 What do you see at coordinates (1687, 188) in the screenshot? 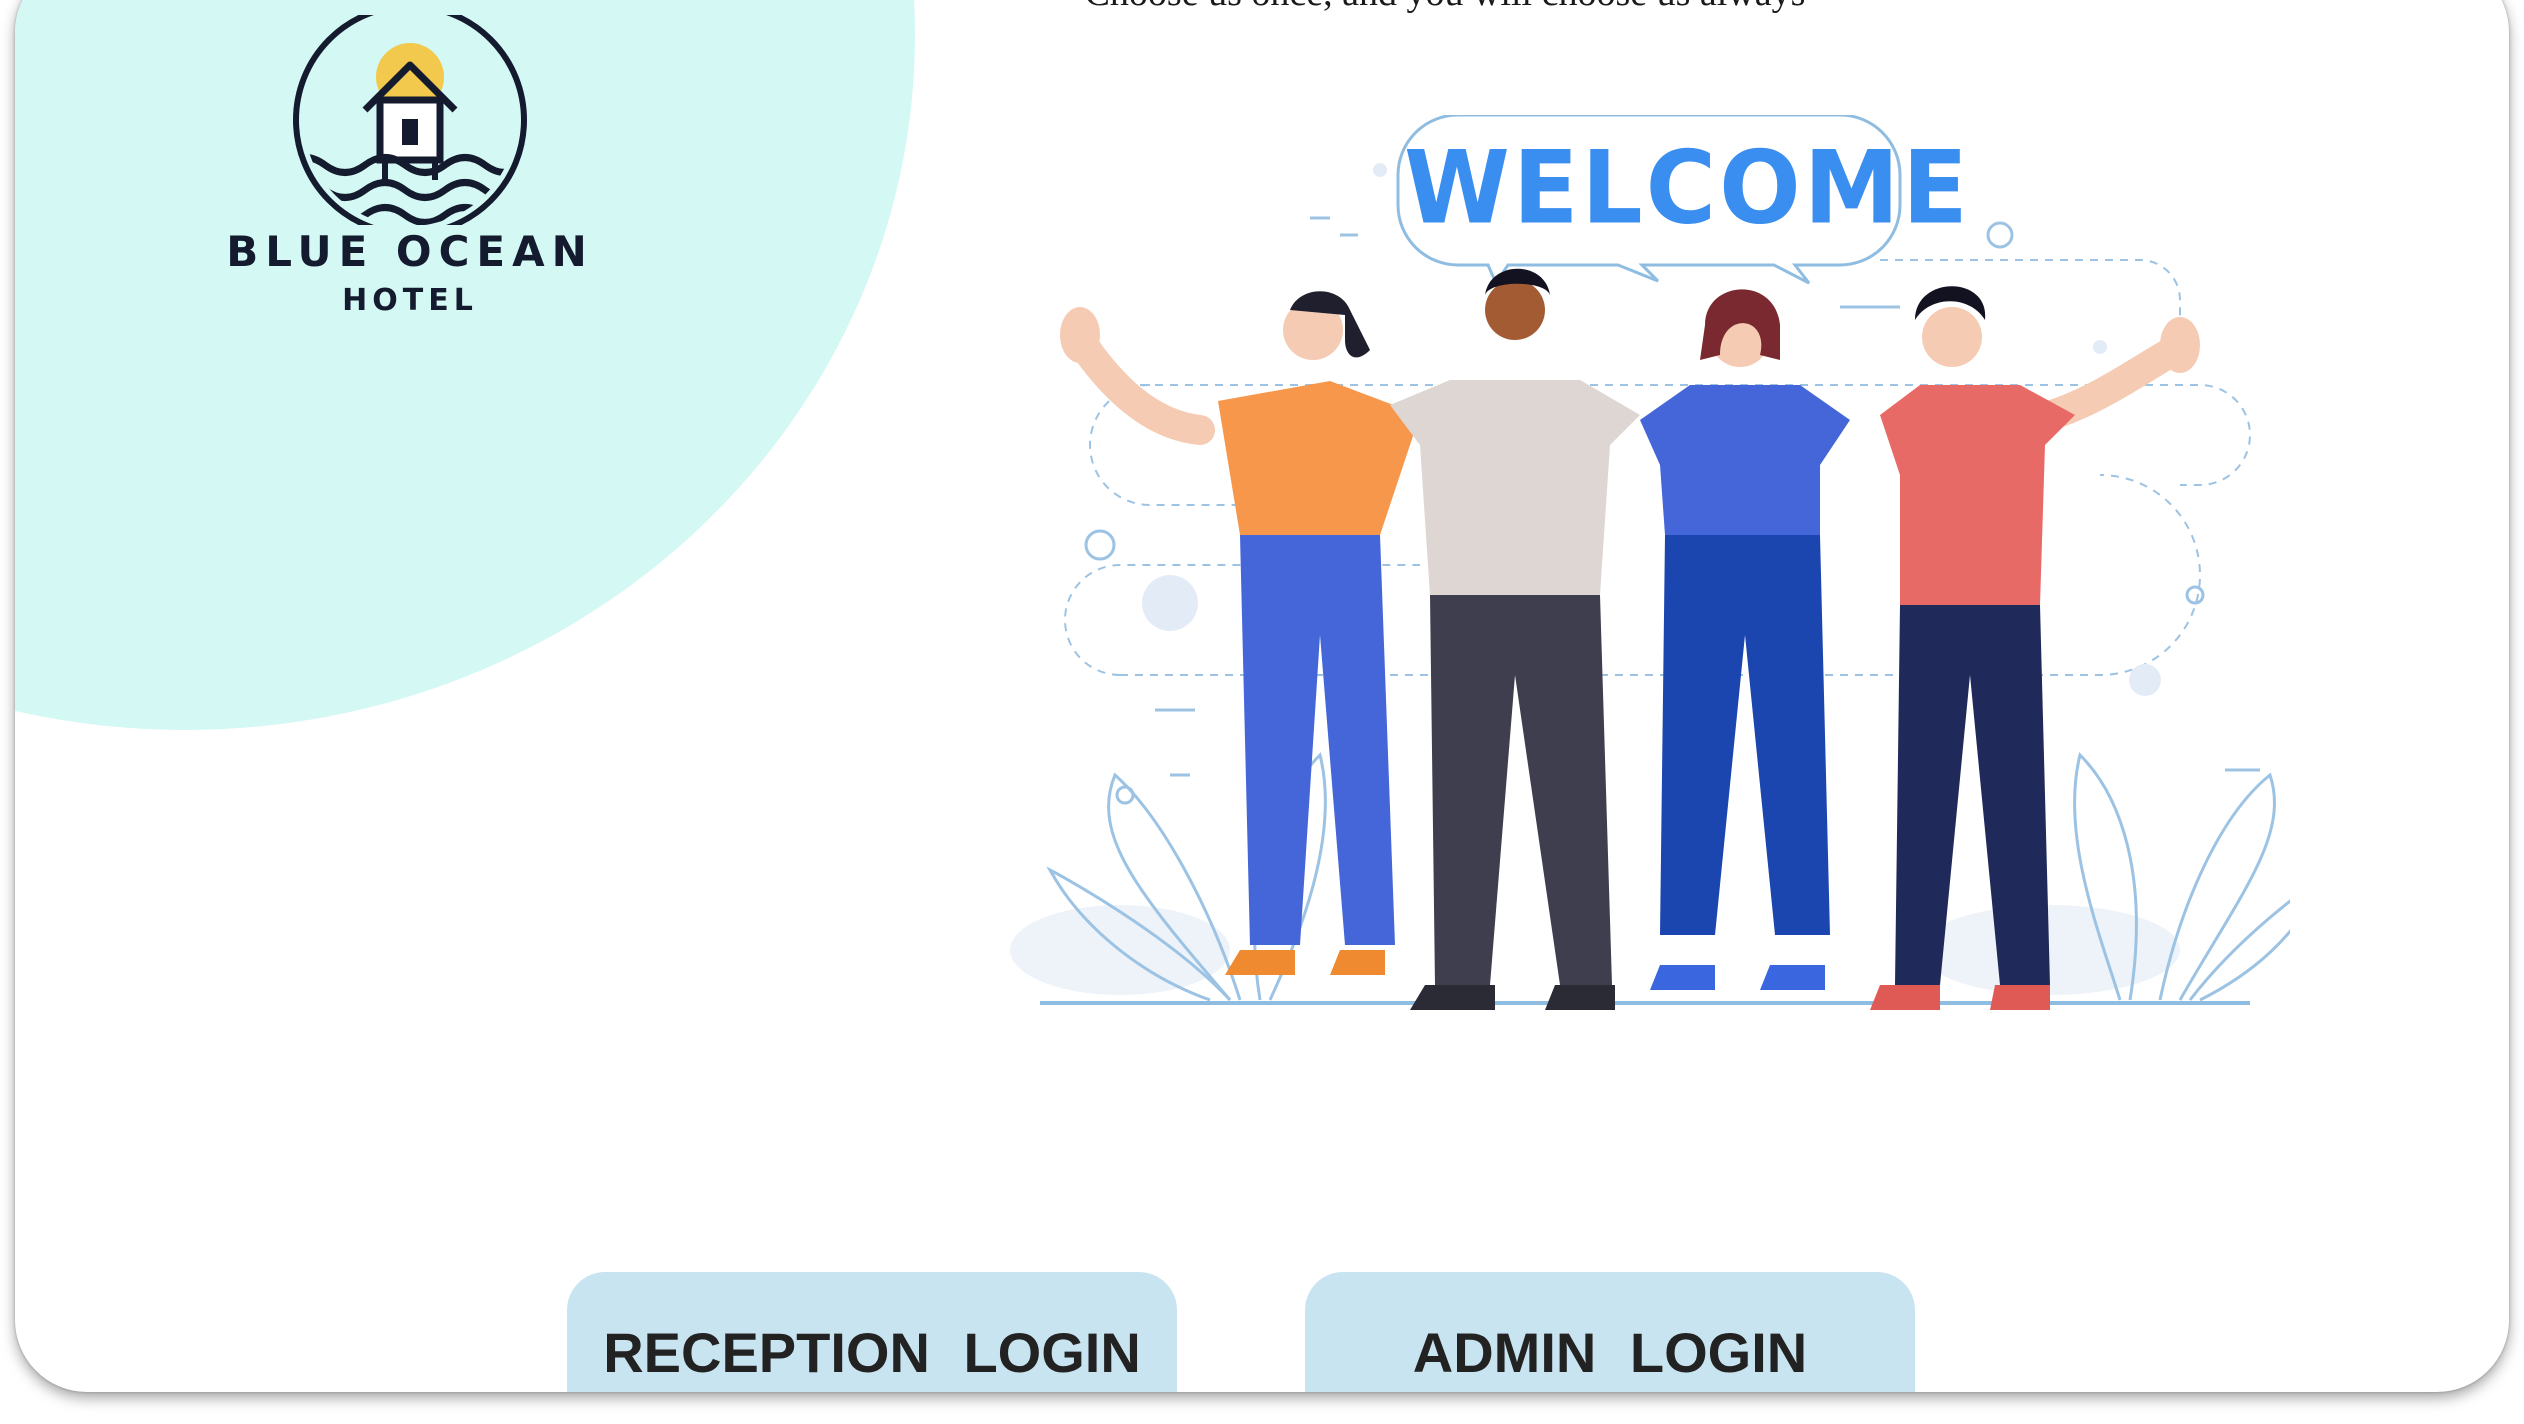
I see `welcome-bubble-text: WELCOME` at bounding box center [1687, 188].